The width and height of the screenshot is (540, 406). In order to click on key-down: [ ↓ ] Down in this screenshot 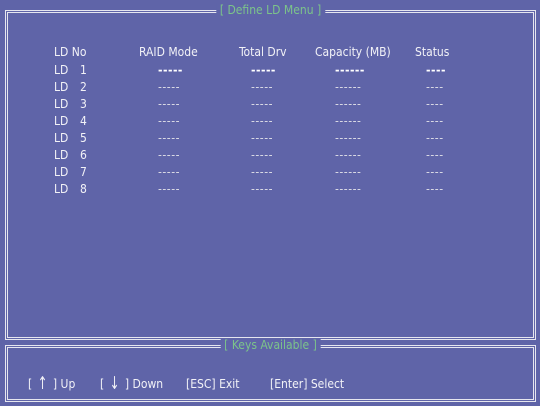, I will do `click(132, 384)`.